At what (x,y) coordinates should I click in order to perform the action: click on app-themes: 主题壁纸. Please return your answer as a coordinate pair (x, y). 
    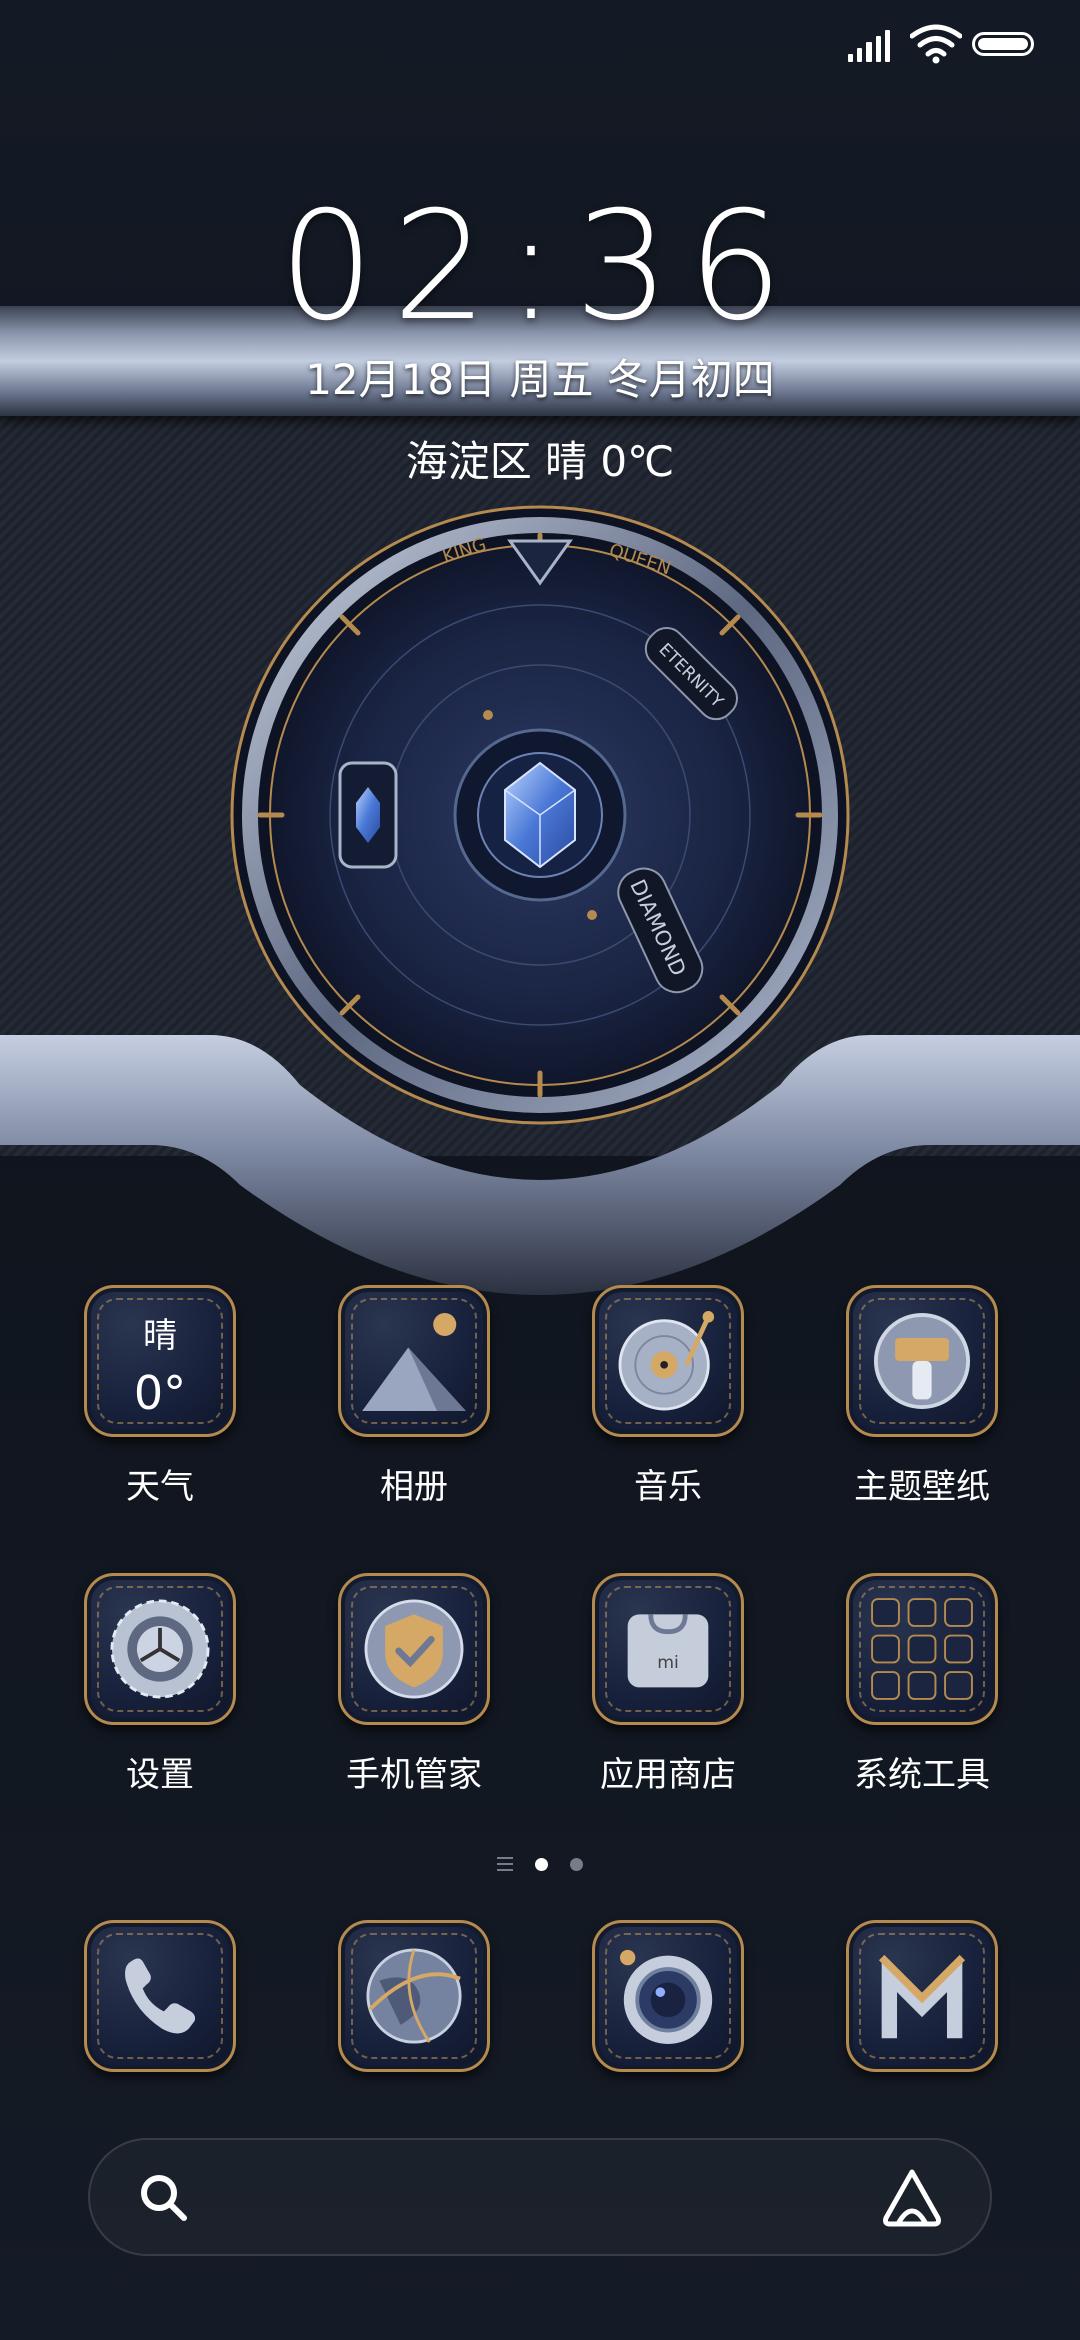
    Looking at the image, I should click on (922, 1396).